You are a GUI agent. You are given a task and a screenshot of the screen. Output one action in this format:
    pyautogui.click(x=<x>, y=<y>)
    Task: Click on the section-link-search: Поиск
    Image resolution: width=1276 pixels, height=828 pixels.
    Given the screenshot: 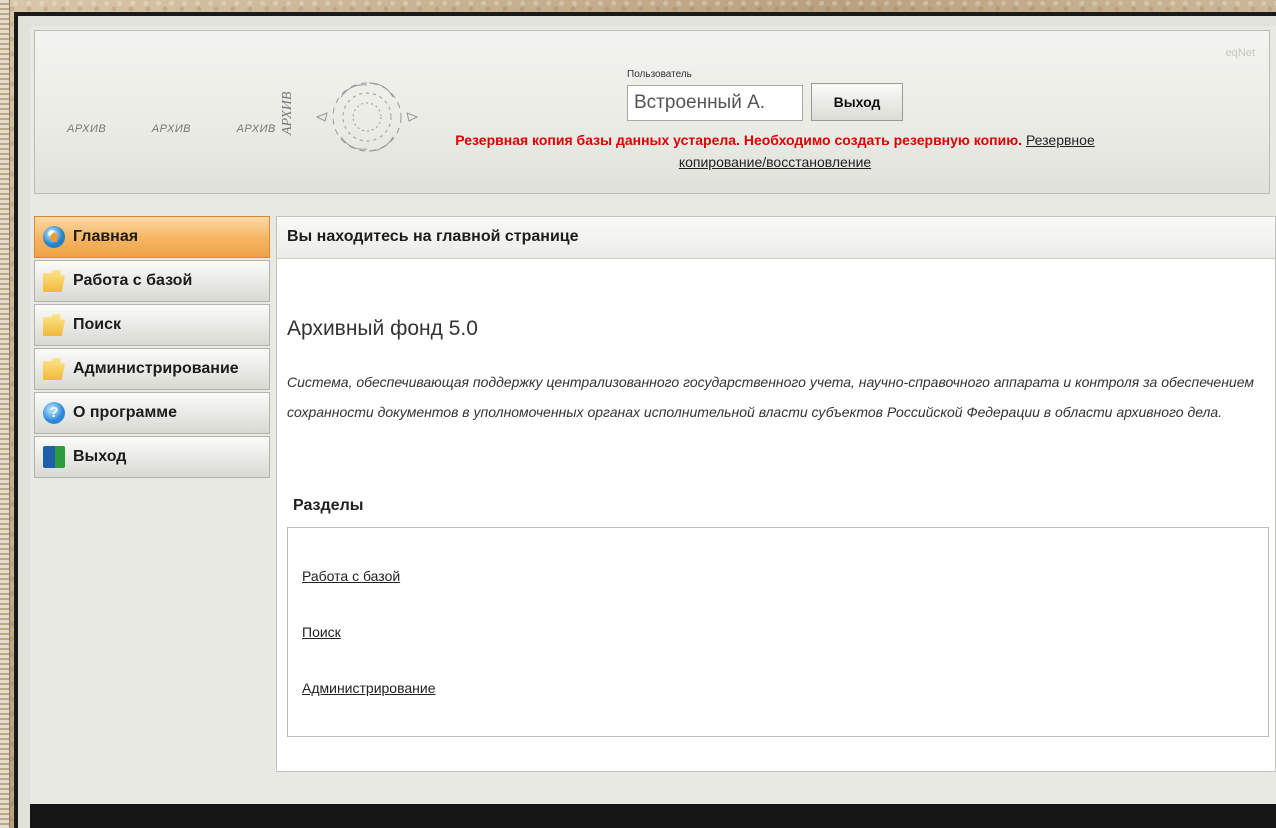 What is the action you would take?
    pyautogui.click(x=321, y=632)
    